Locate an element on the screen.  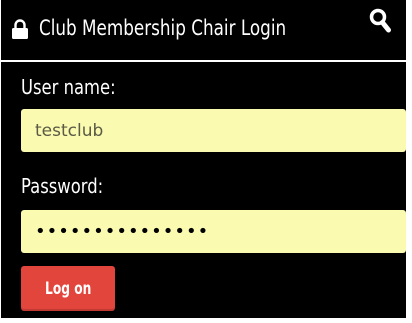
username-field is located at coordinates (213, 130).